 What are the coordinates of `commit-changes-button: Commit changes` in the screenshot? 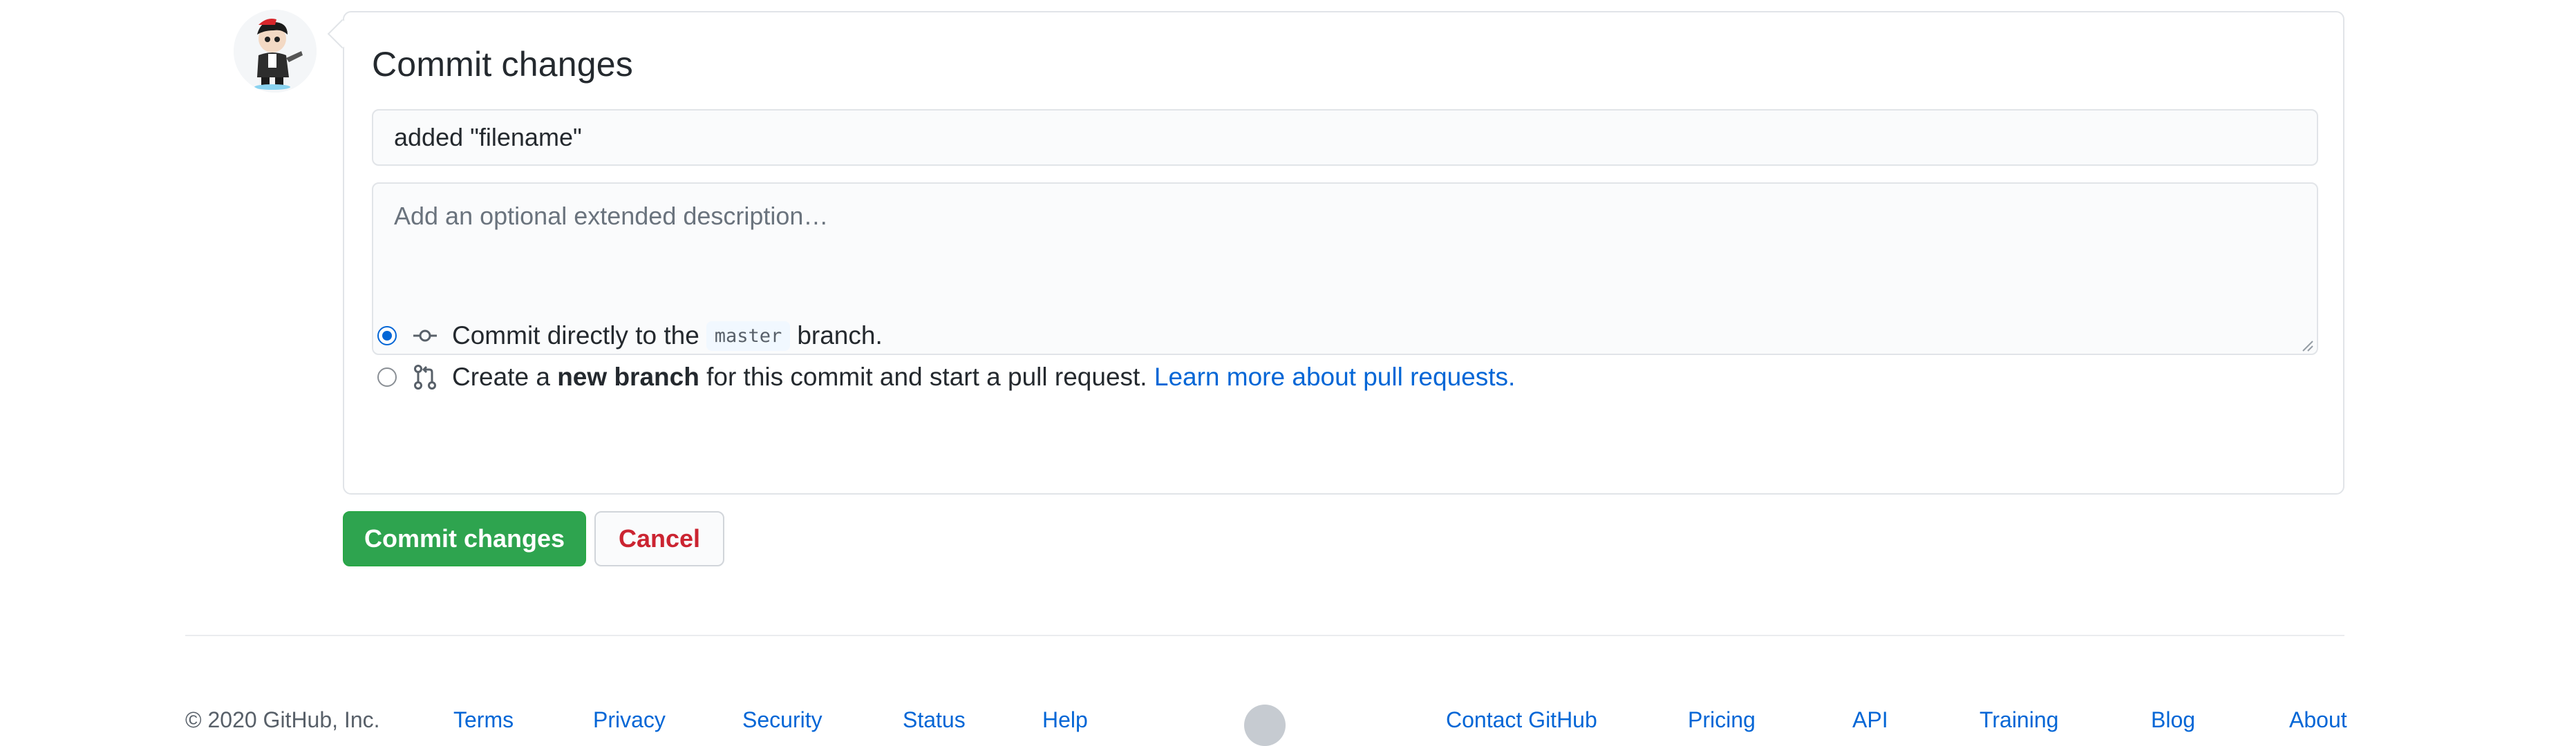 It's located at (464, 538).